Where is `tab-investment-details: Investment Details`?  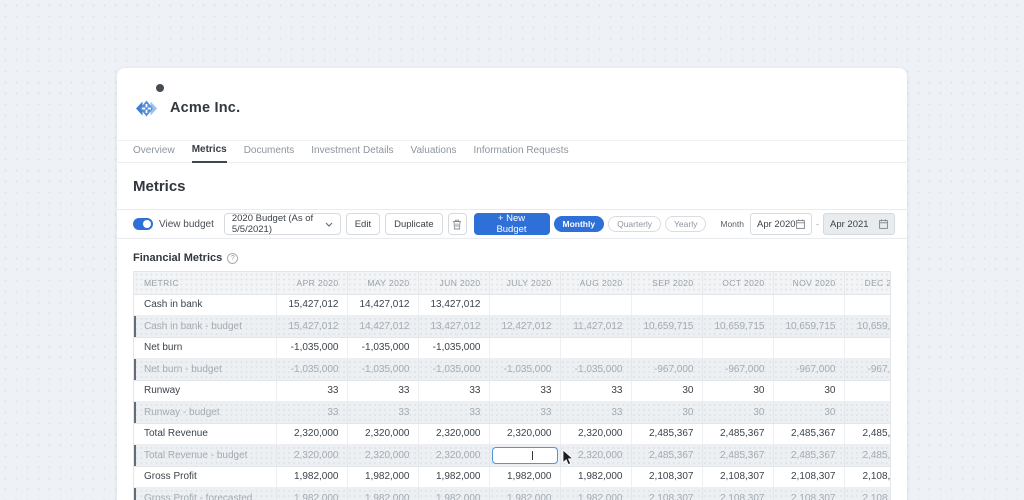 tab-investment-details: Investment Details is located at coordinates (352, 153).